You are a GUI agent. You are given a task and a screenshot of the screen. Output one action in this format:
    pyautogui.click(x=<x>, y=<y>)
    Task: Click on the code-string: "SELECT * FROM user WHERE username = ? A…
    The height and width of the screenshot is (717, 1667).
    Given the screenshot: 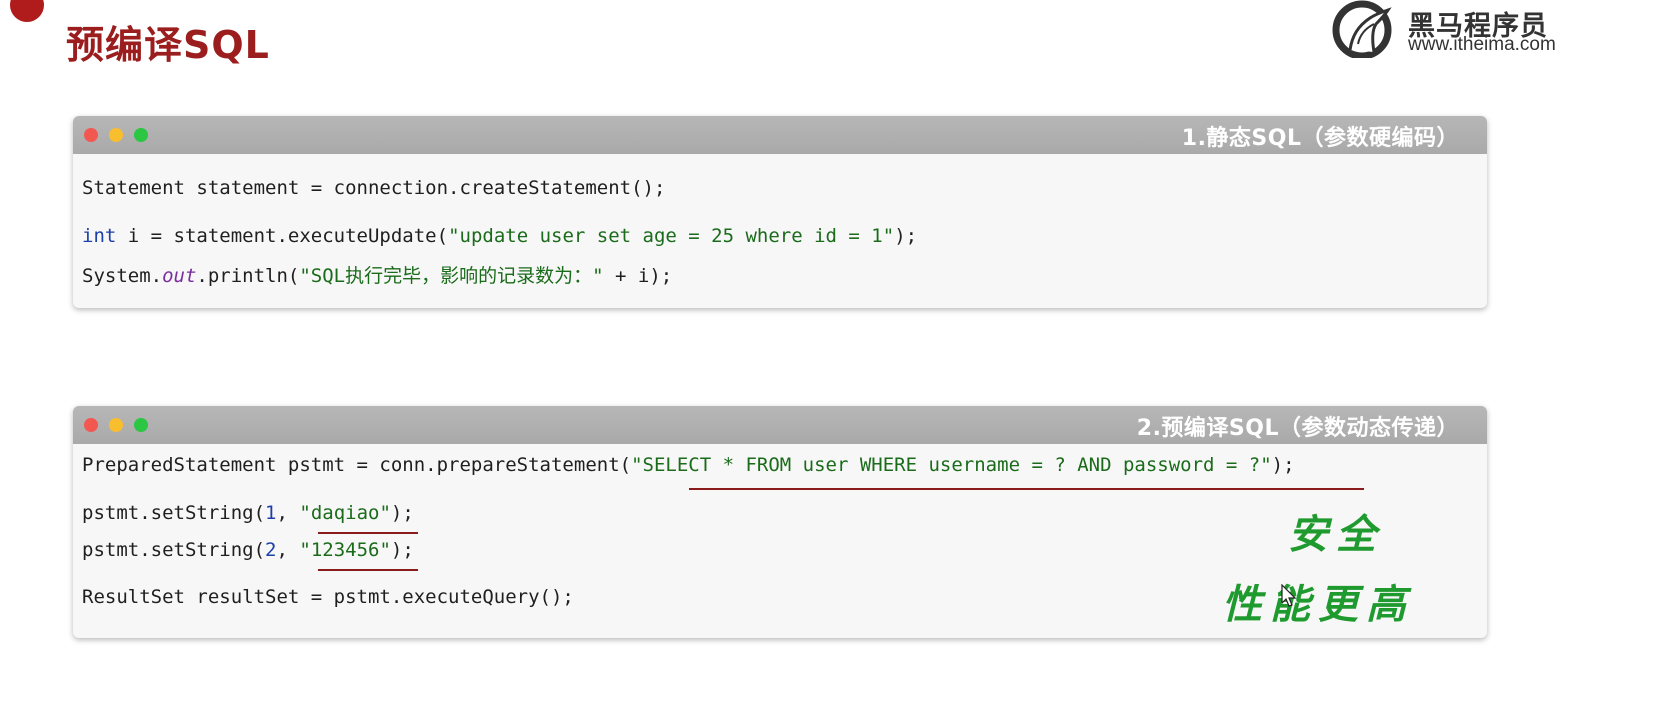 What is the action you would take?
    pyautogui.click(x=951, y=465)
    